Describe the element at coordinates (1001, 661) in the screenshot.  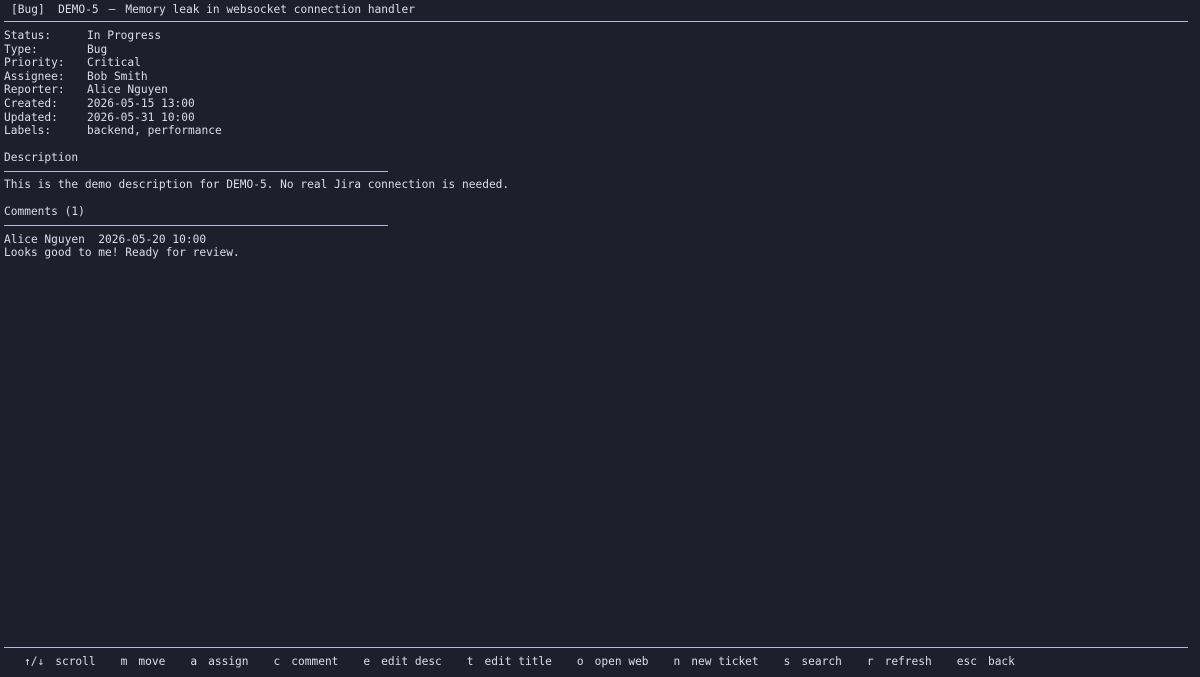
I see `key-action: back` at that location.